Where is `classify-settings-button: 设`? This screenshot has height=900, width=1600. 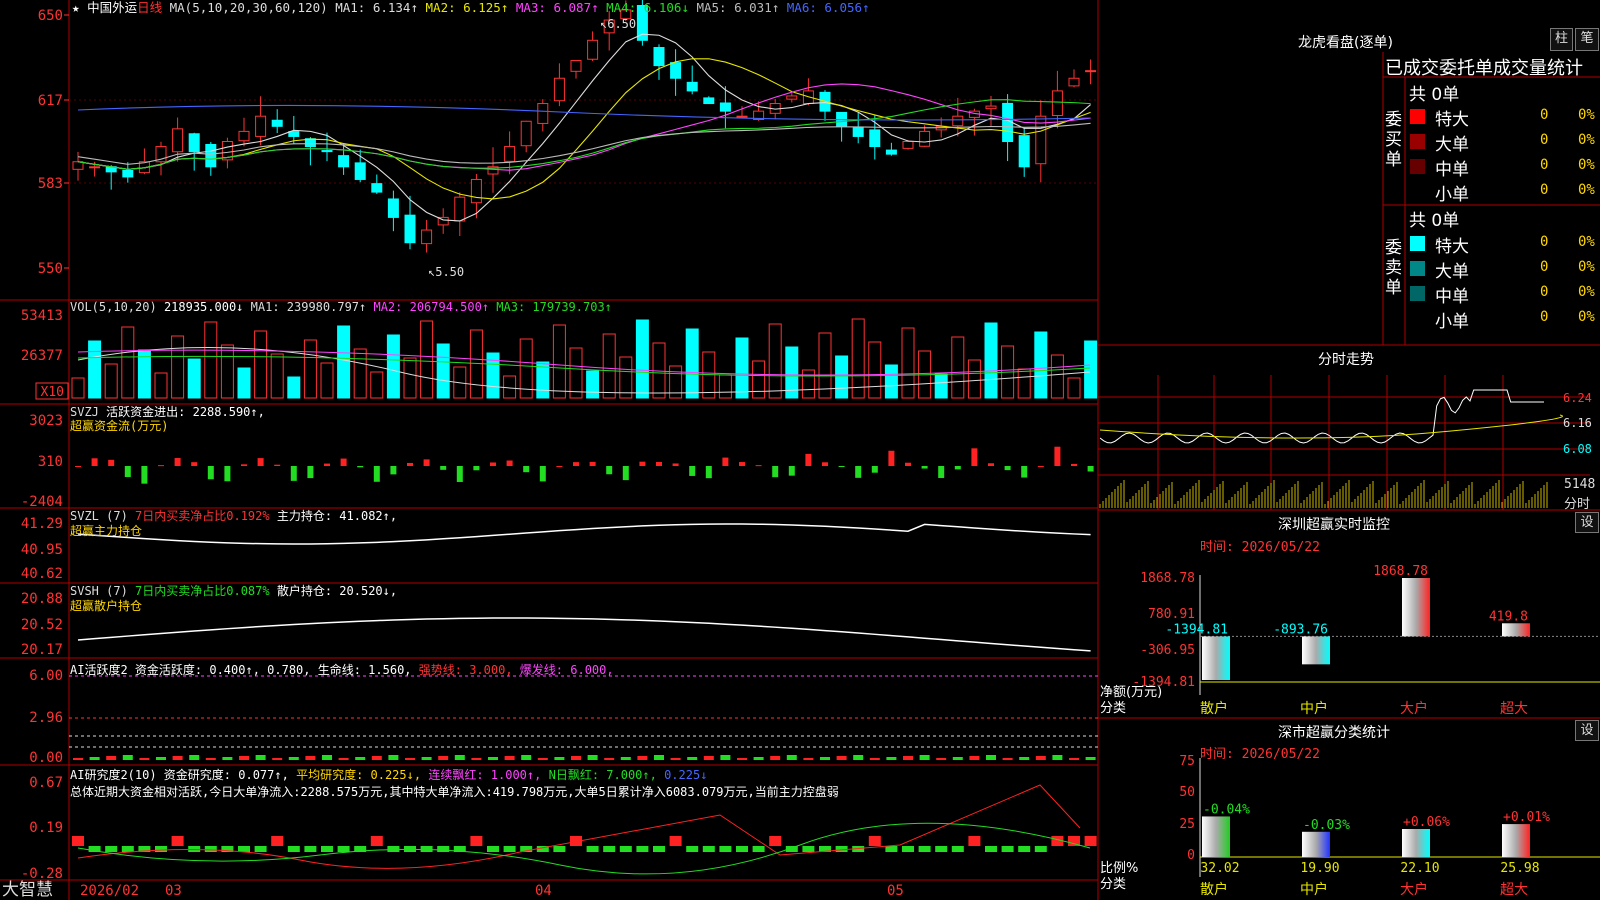 classify-settings-button: 设 is located at coordinates (1587, 730).